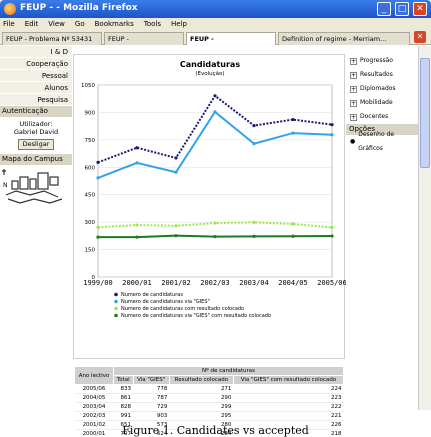 The image size is (431, 437). What do you see at coordinates (293, 283) in the screenshot?
I see `x-tick-label: 2004/05` at bounding box center [293, 283].